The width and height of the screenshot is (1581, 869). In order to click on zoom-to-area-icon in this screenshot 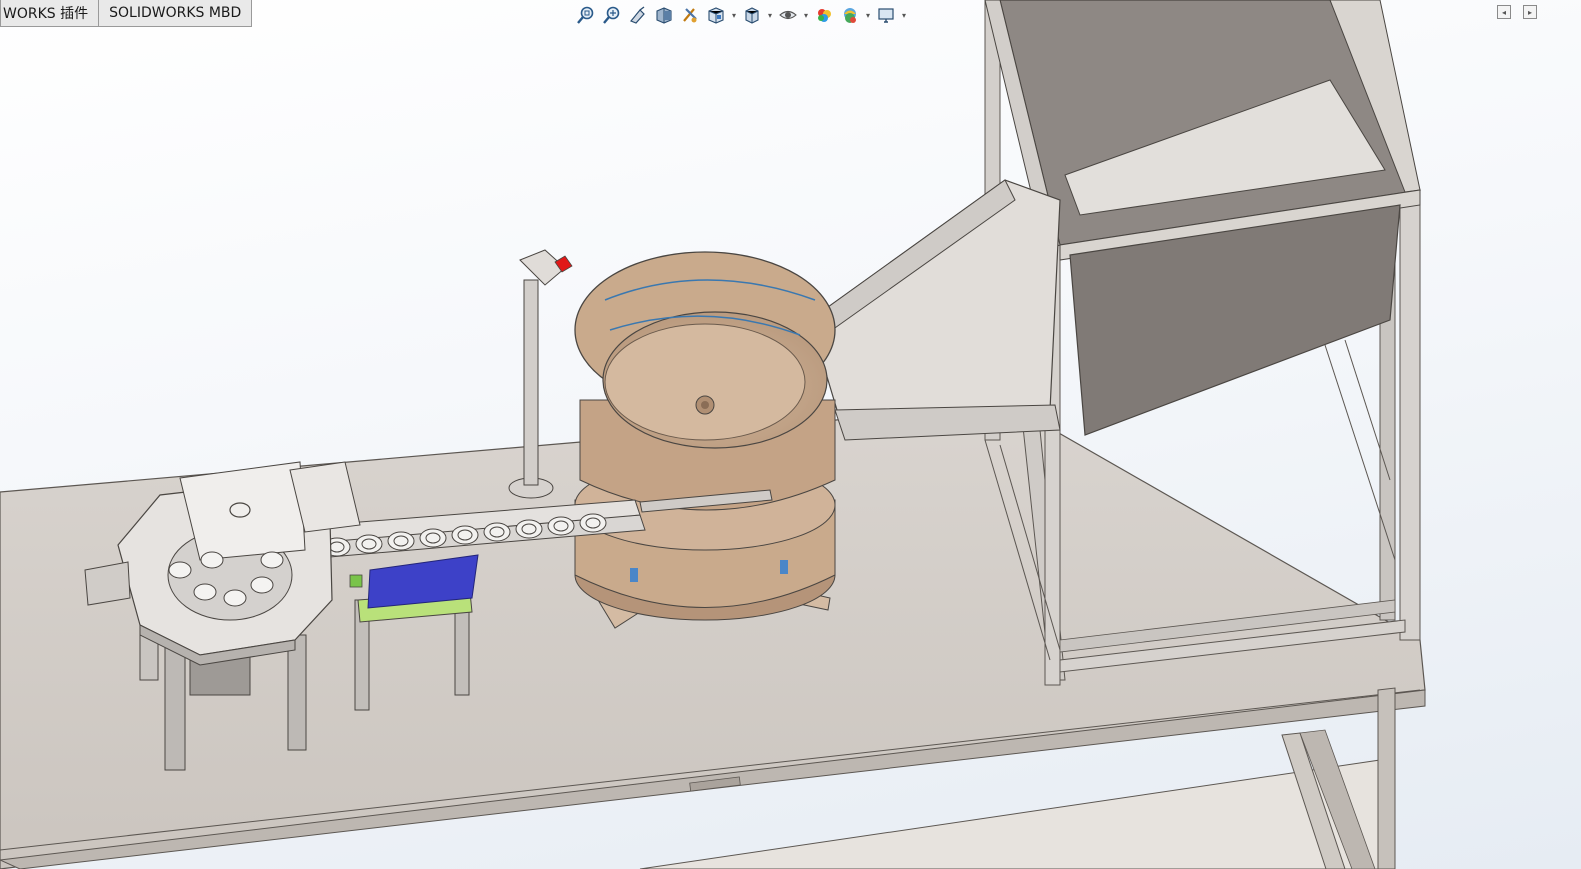, I will do `click(612, 15)`.